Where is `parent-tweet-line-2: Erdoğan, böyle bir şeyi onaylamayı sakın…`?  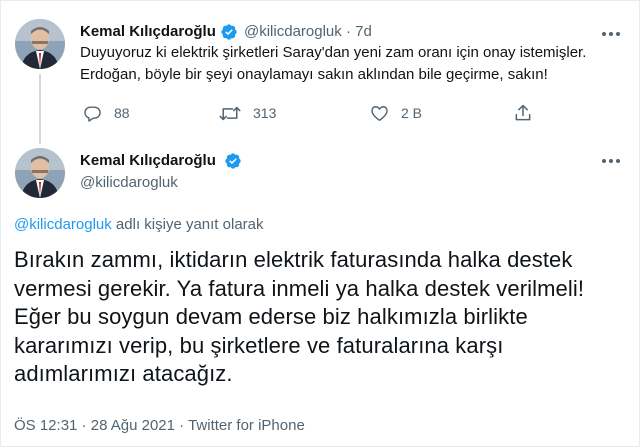 parent-tweet-line-2: Erdoğan, böyle bir şeyi onaylamayı sakın… is located at coordinates (314, 74).